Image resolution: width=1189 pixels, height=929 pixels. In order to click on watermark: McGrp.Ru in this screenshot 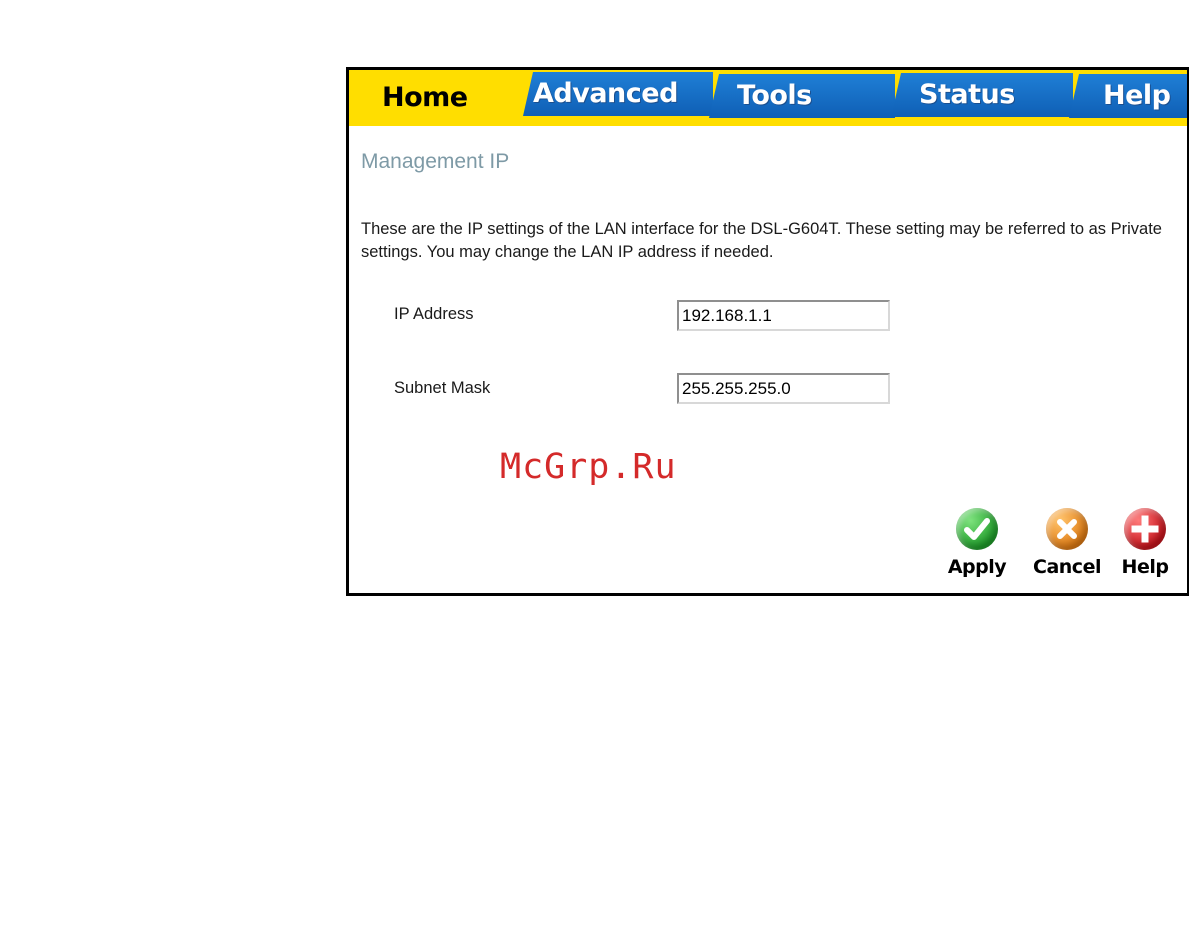, I will do `click(588, 467)`.